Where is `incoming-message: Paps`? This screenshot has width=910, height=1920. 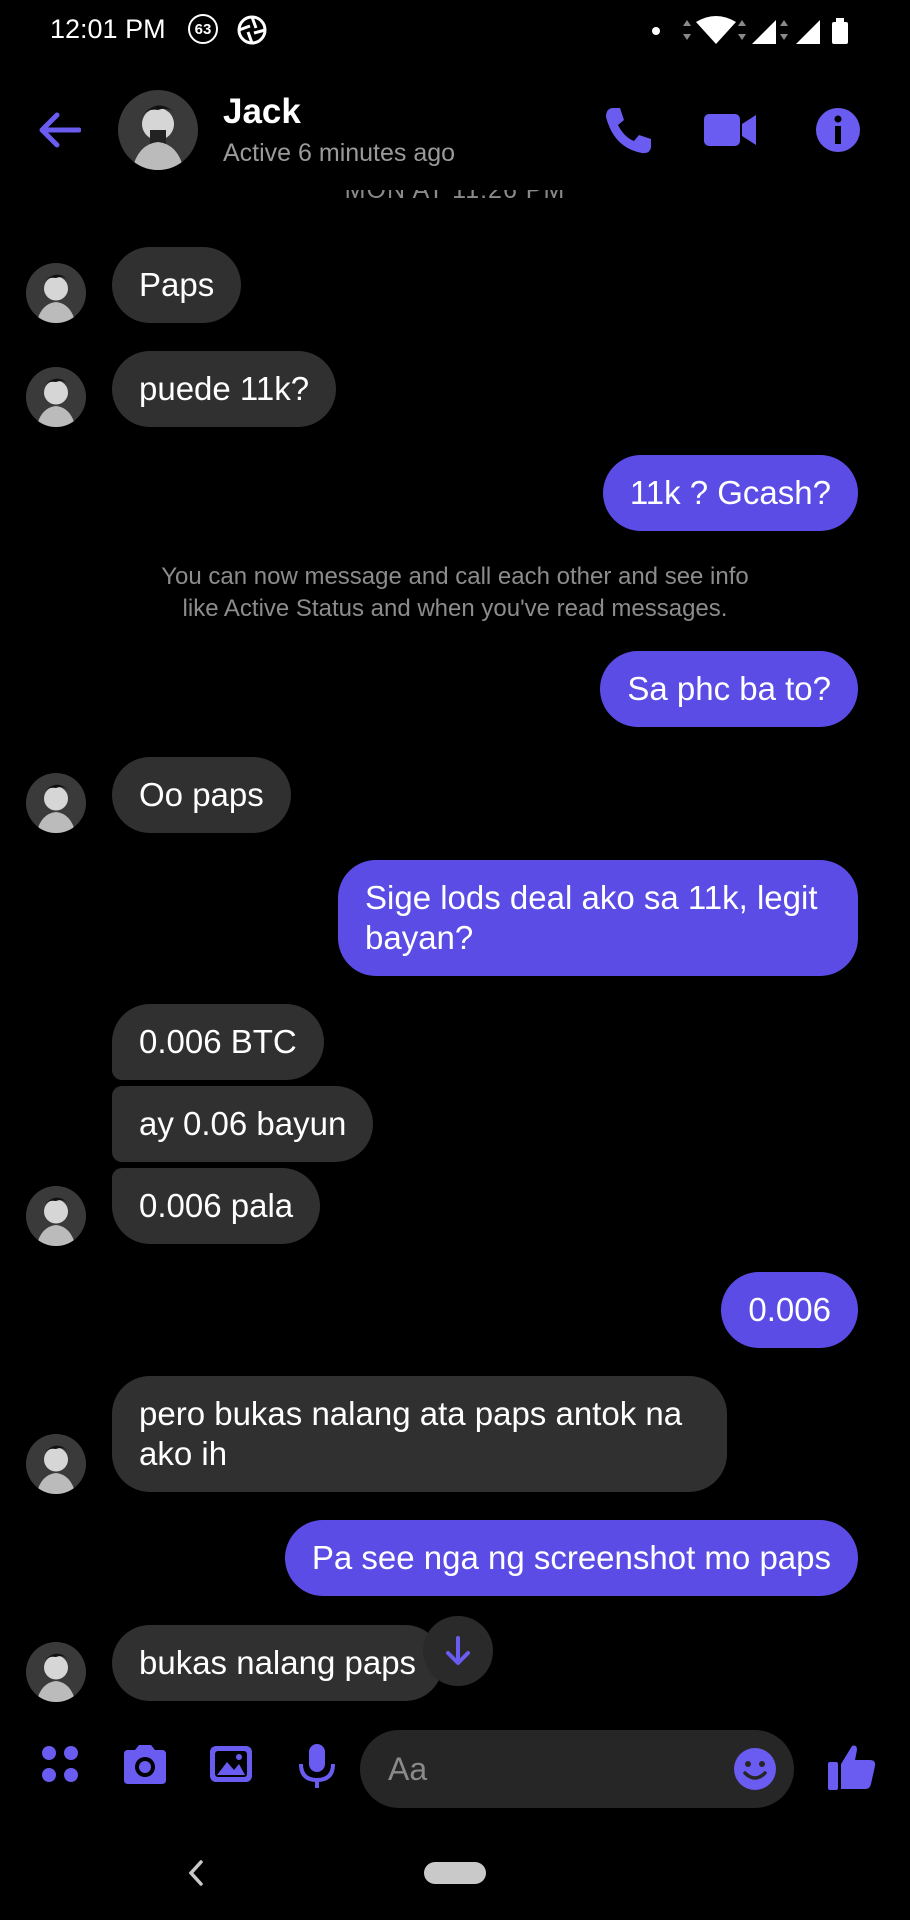 incoming-message: Paps is located at coordinates (177, 285).